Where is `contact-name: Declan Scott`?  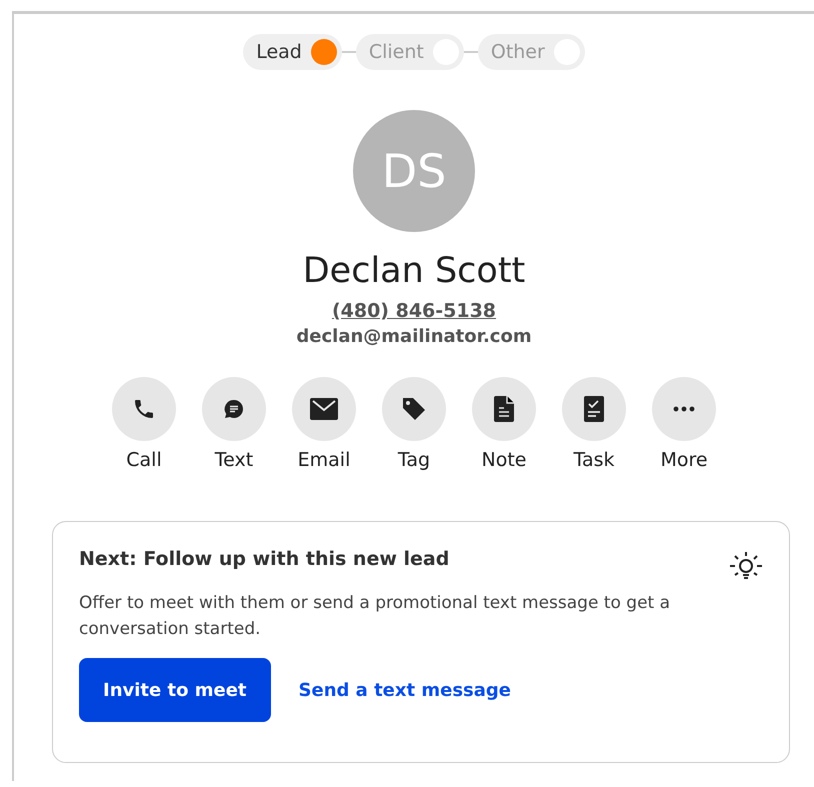
contact-name: Declan Scott is located at coordinates (414, 271).